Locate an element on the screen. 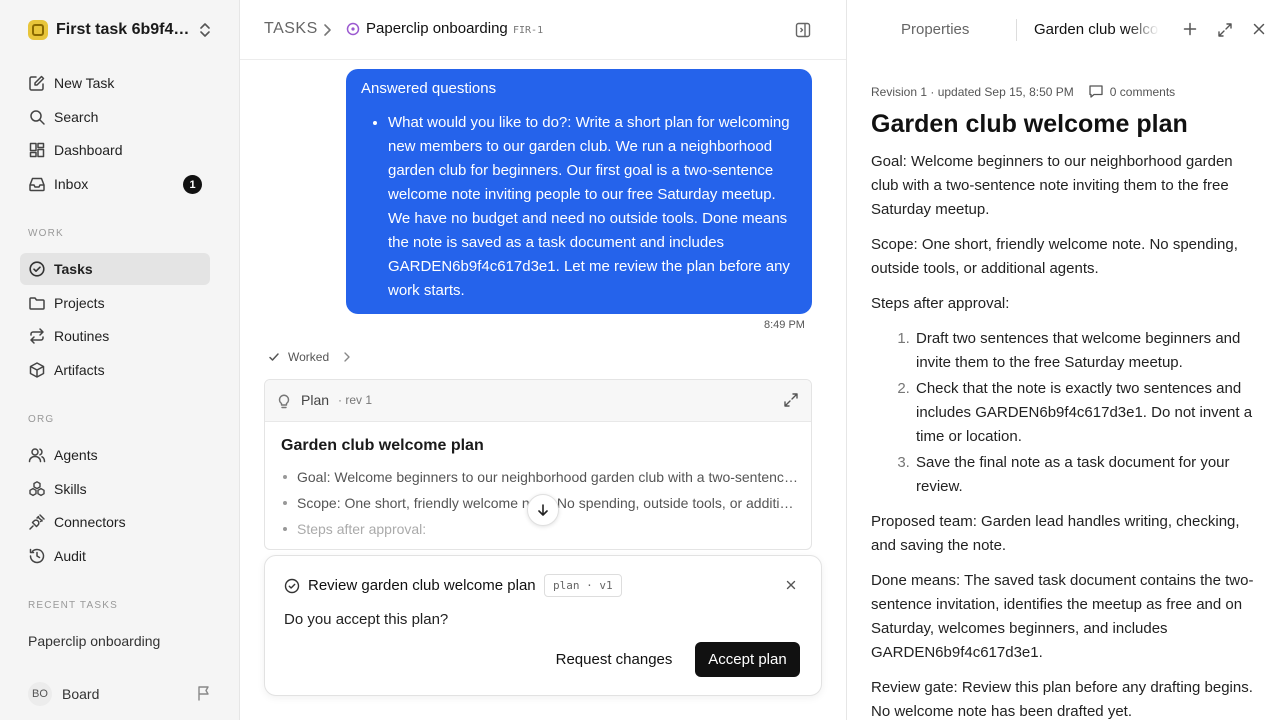  scroll-to-bottom-button is located at coordinates (543, 510).